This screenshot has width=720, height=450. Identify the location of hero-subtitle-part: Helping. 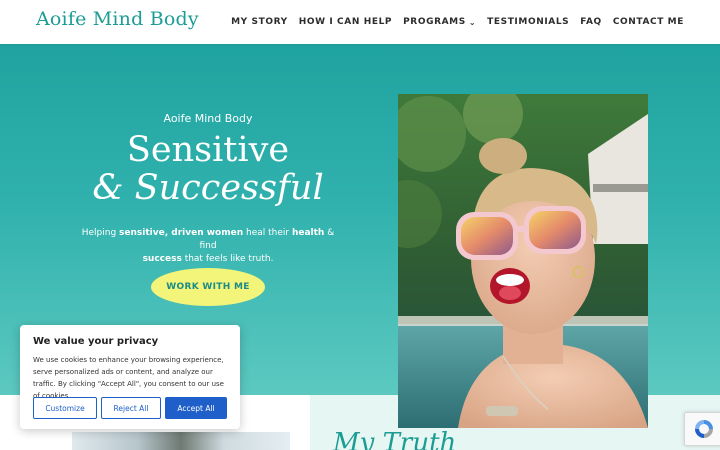
(100, 233).